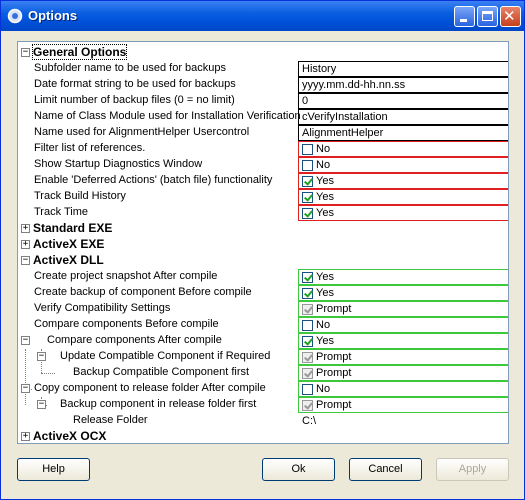  What do you see at coordinates (263, 245) in the screenshot?
I see `category-activex-exe: + ActiveX EXE` at bounding box center [263, 245].